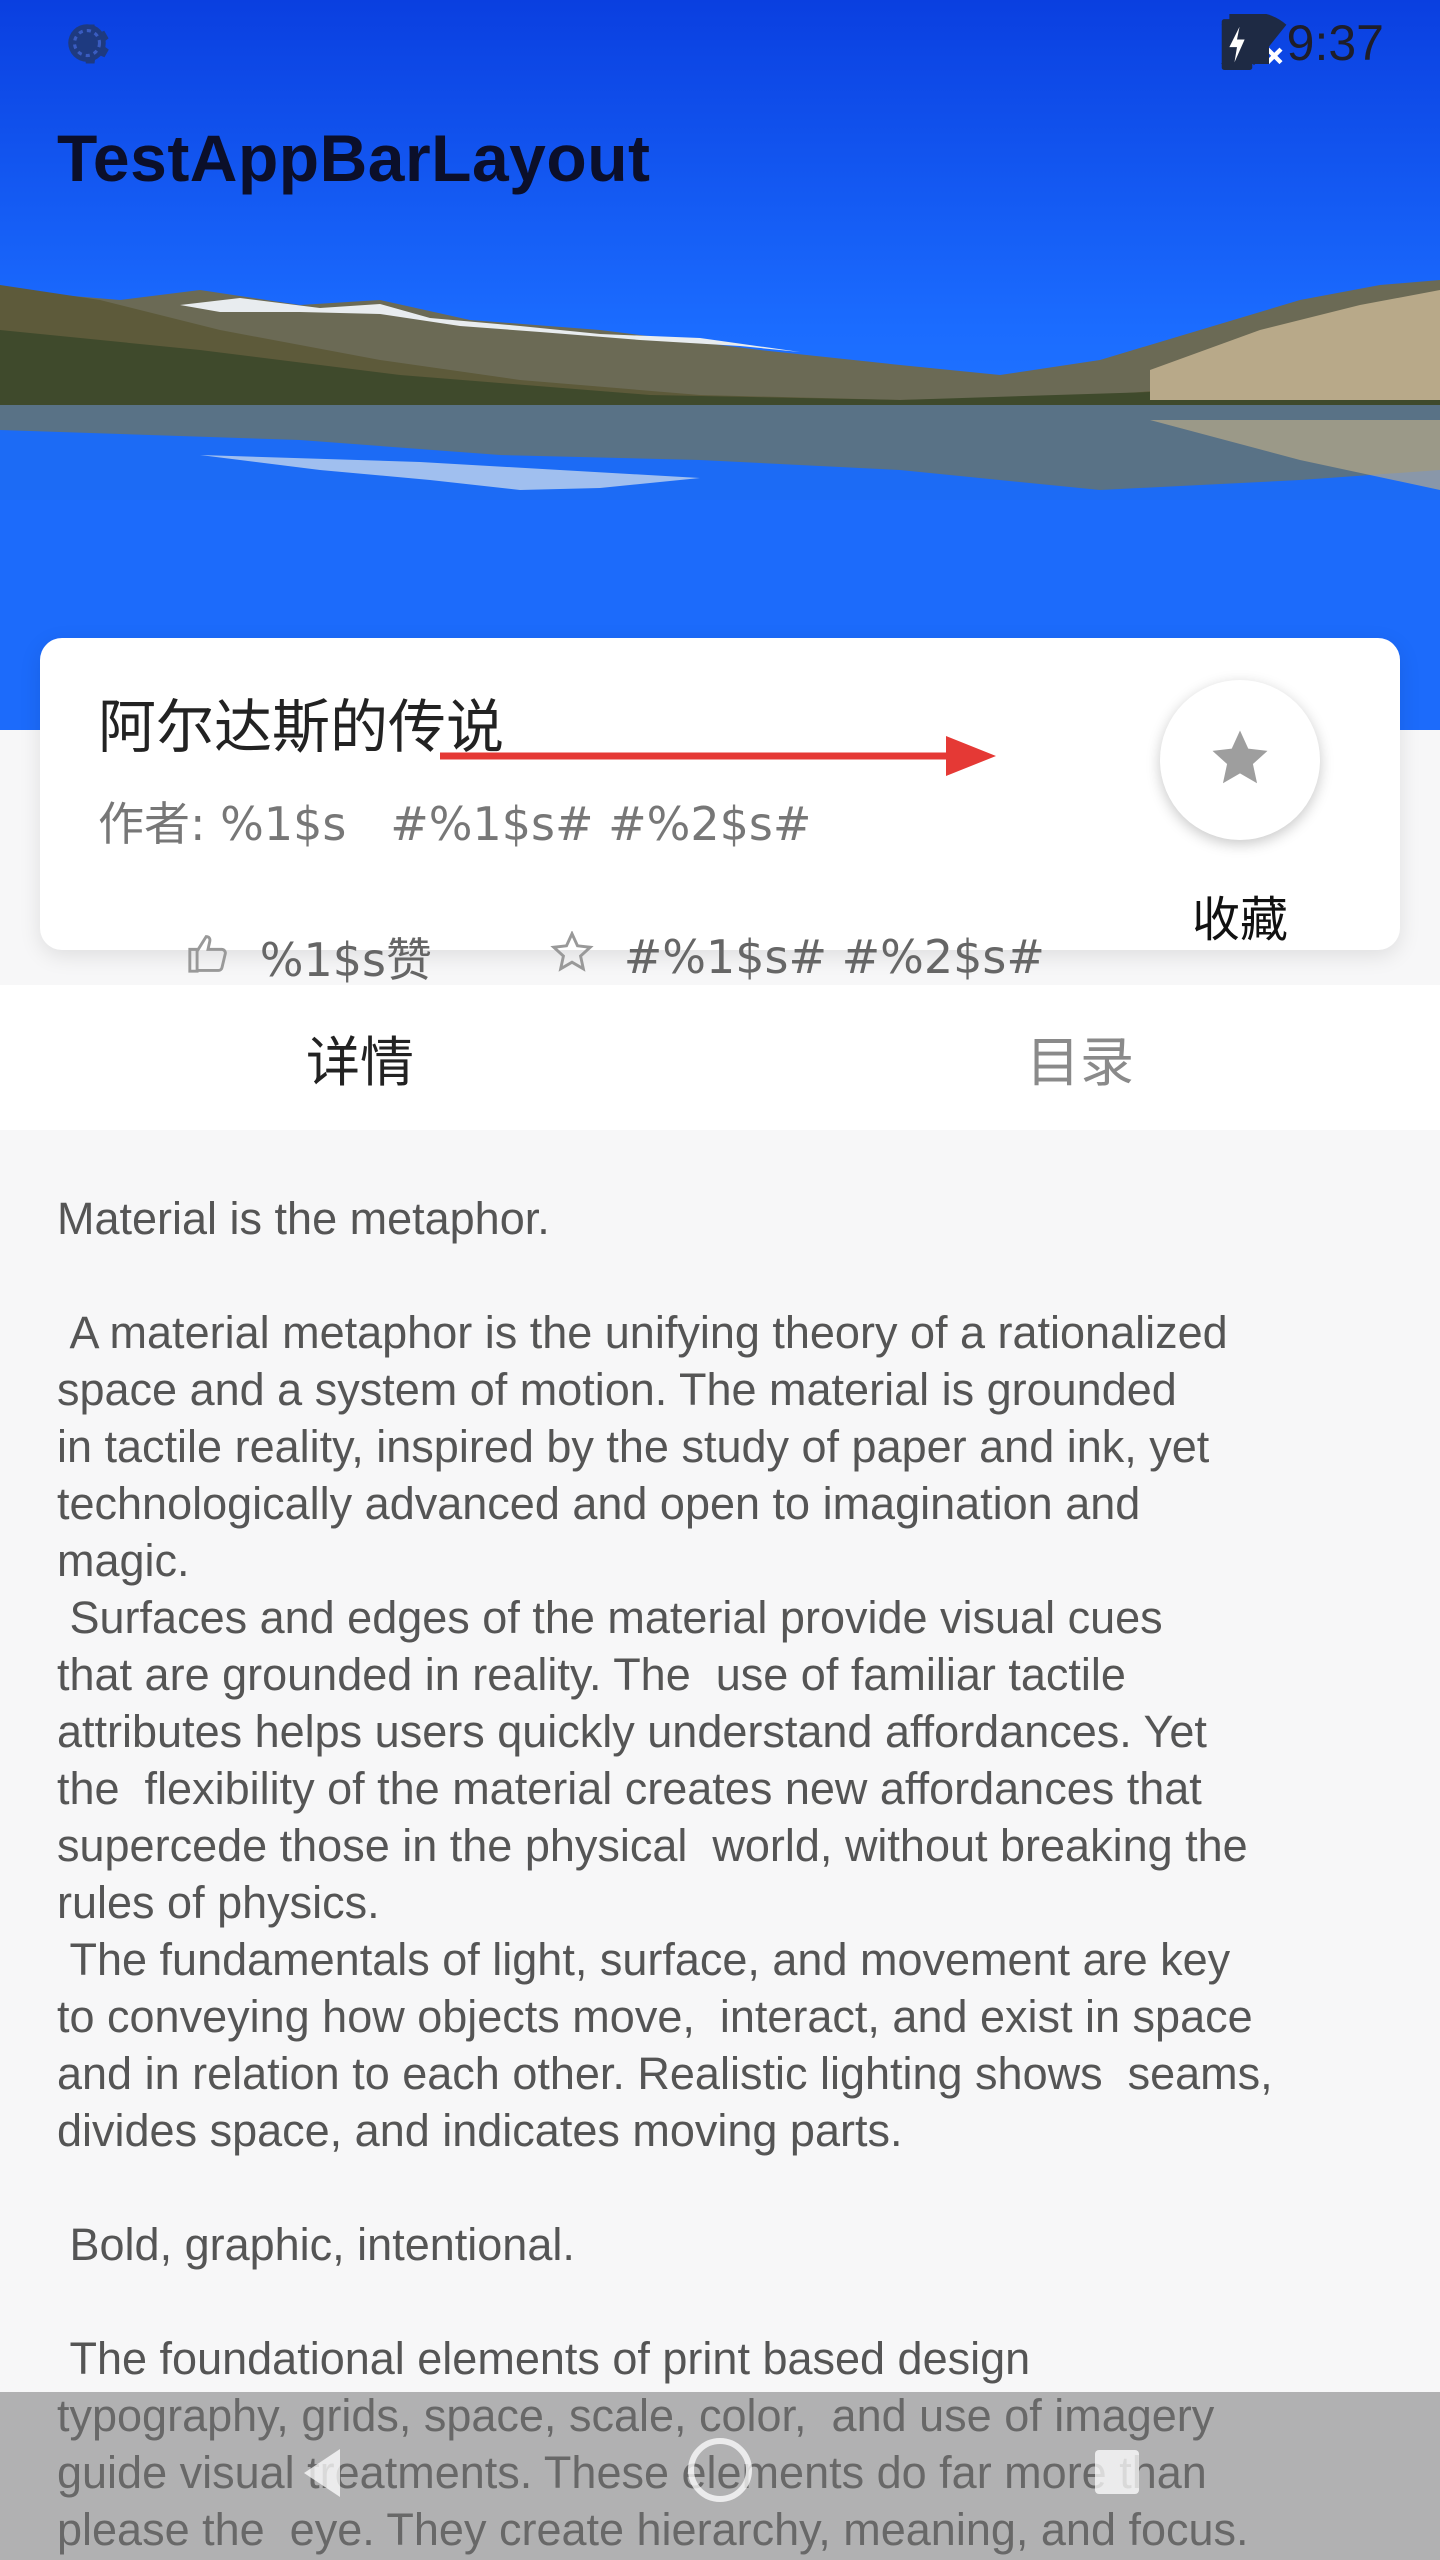 This screenshot has height=2560, width=1440. What do you see at coordinates (1117, 2472) in the screenshot?
I see `recent-apps-icon` at bounding box center [1117, 2472].